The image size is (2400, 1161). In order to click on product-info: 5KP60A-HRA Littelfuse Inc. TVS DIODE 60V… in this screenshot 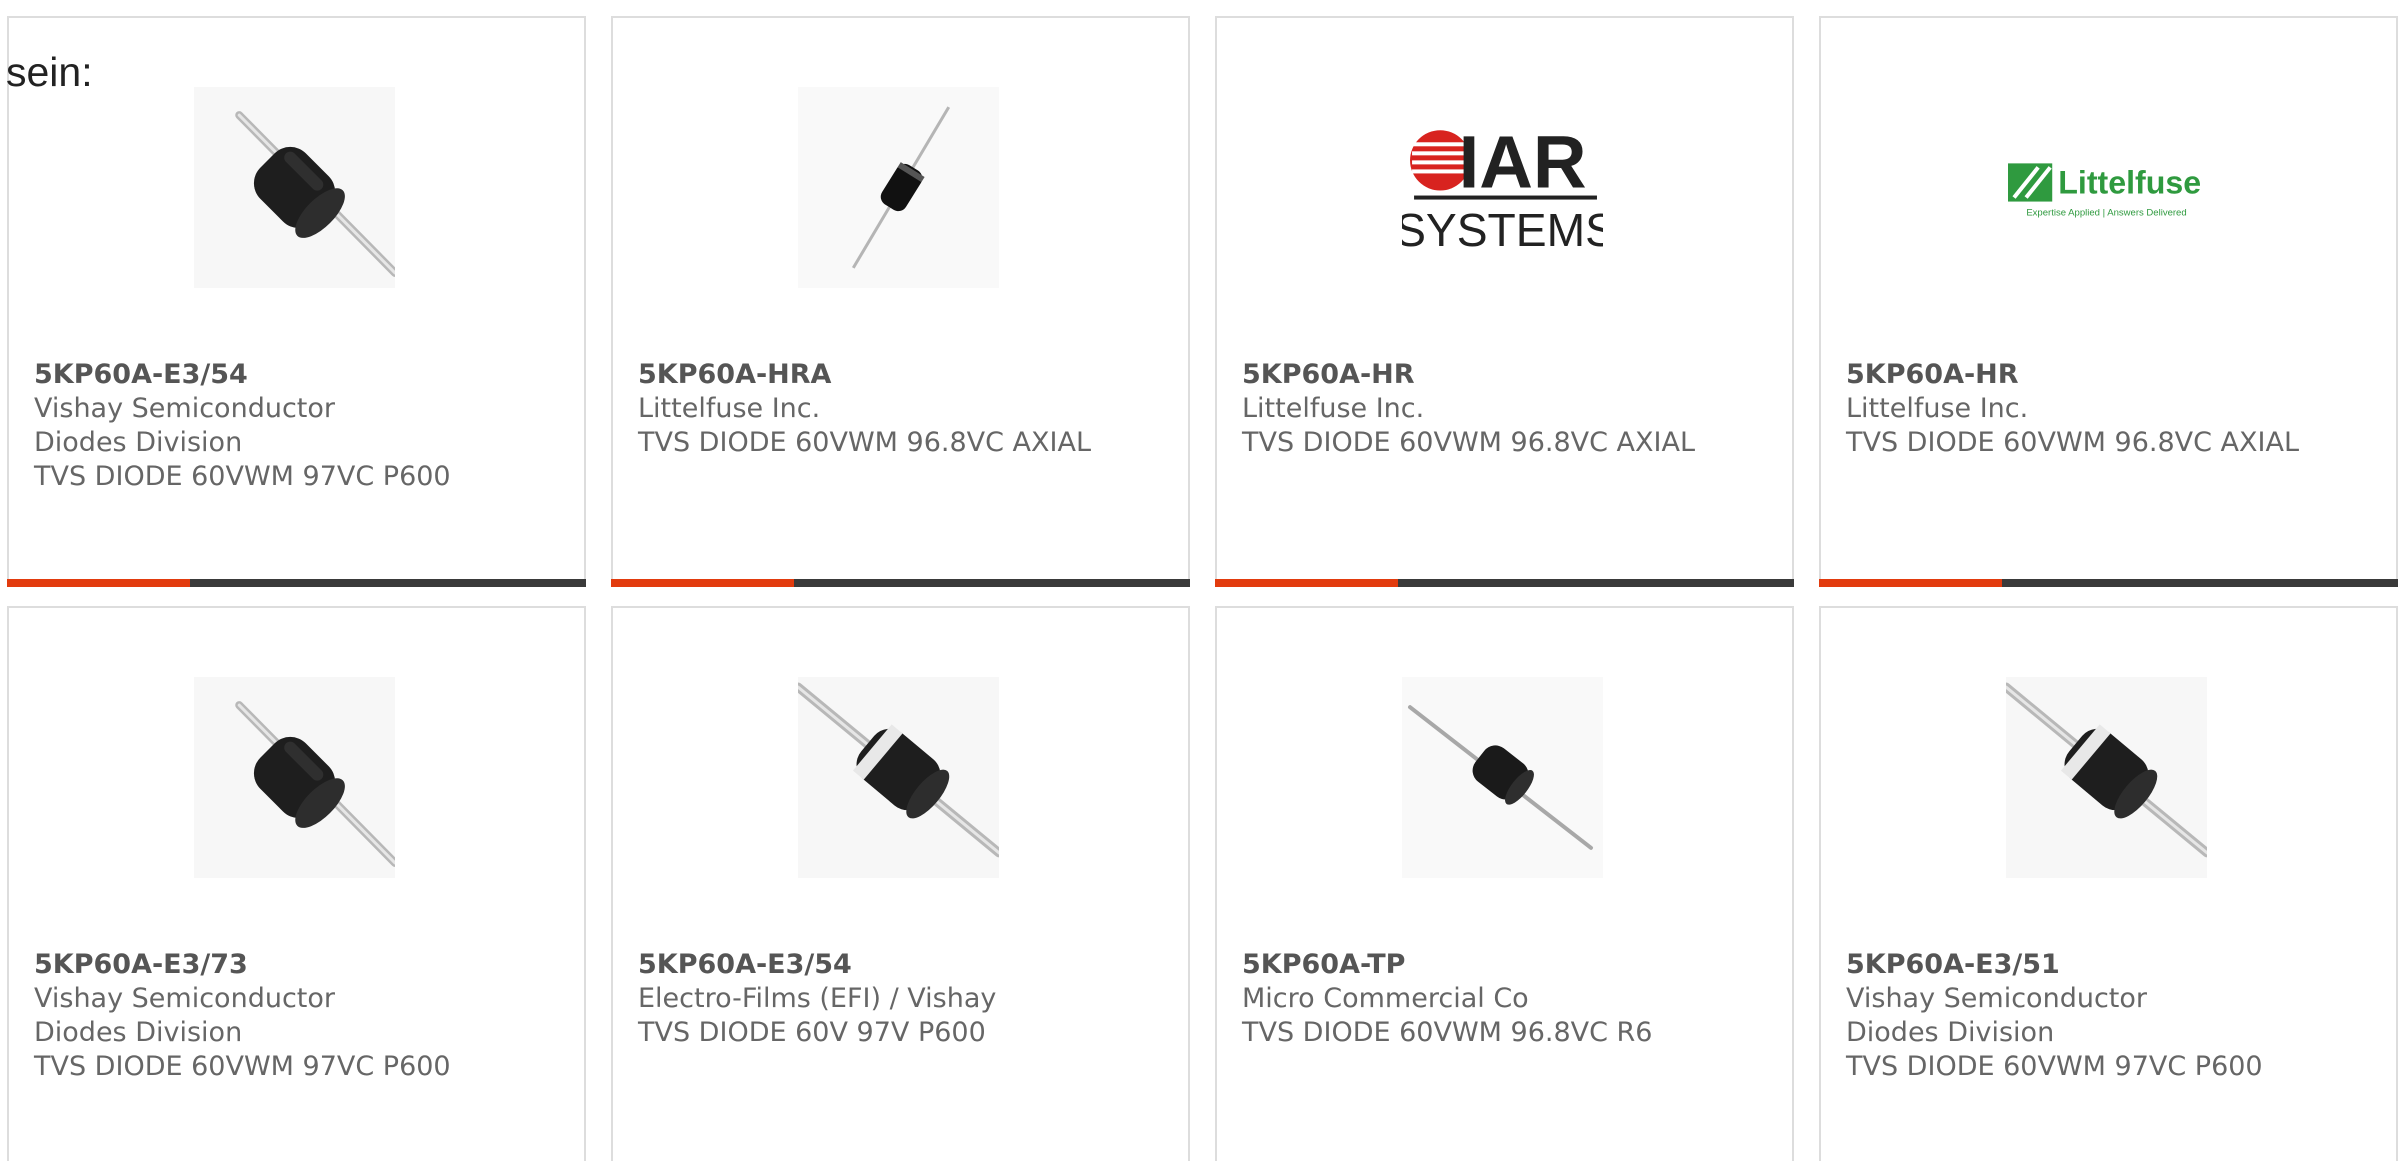, I will do `click(903, 409)`.